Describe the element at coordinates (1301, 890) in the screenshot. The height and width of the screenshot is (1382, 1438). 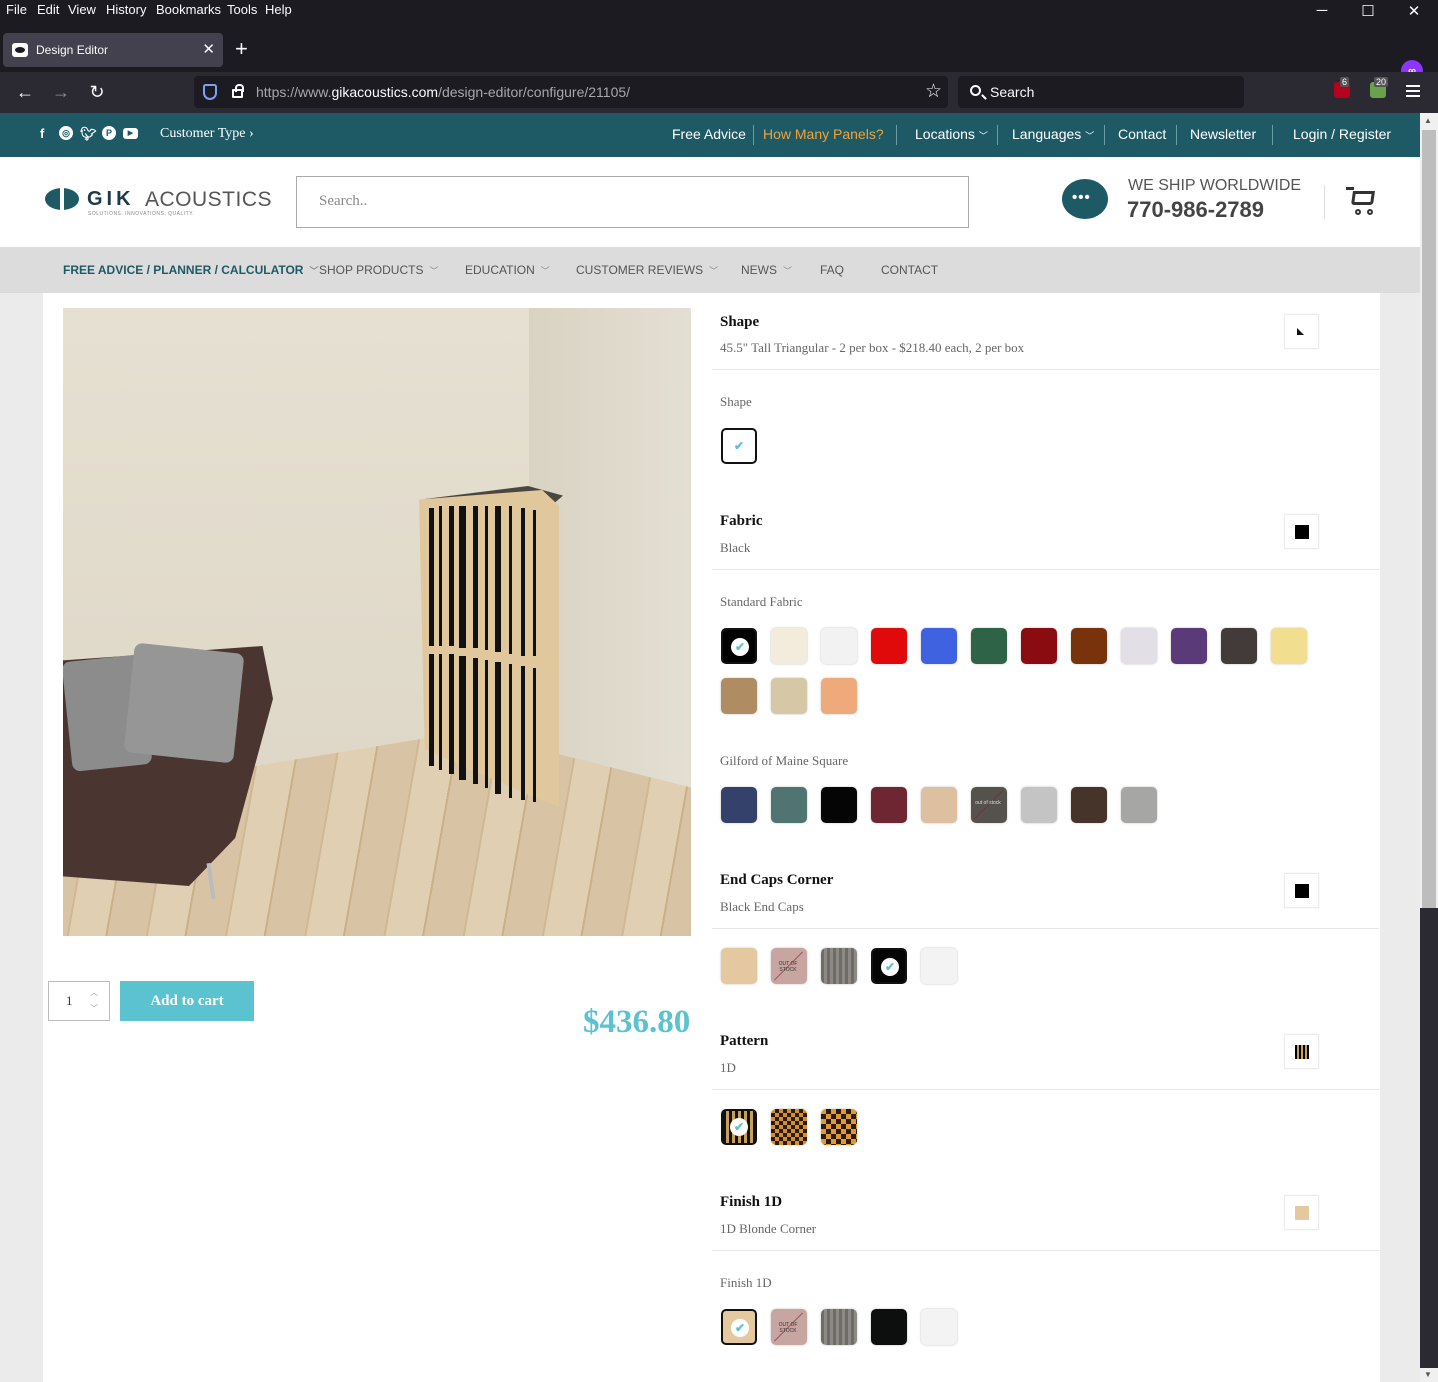
I see `endcaps-preview-icon` at that location.